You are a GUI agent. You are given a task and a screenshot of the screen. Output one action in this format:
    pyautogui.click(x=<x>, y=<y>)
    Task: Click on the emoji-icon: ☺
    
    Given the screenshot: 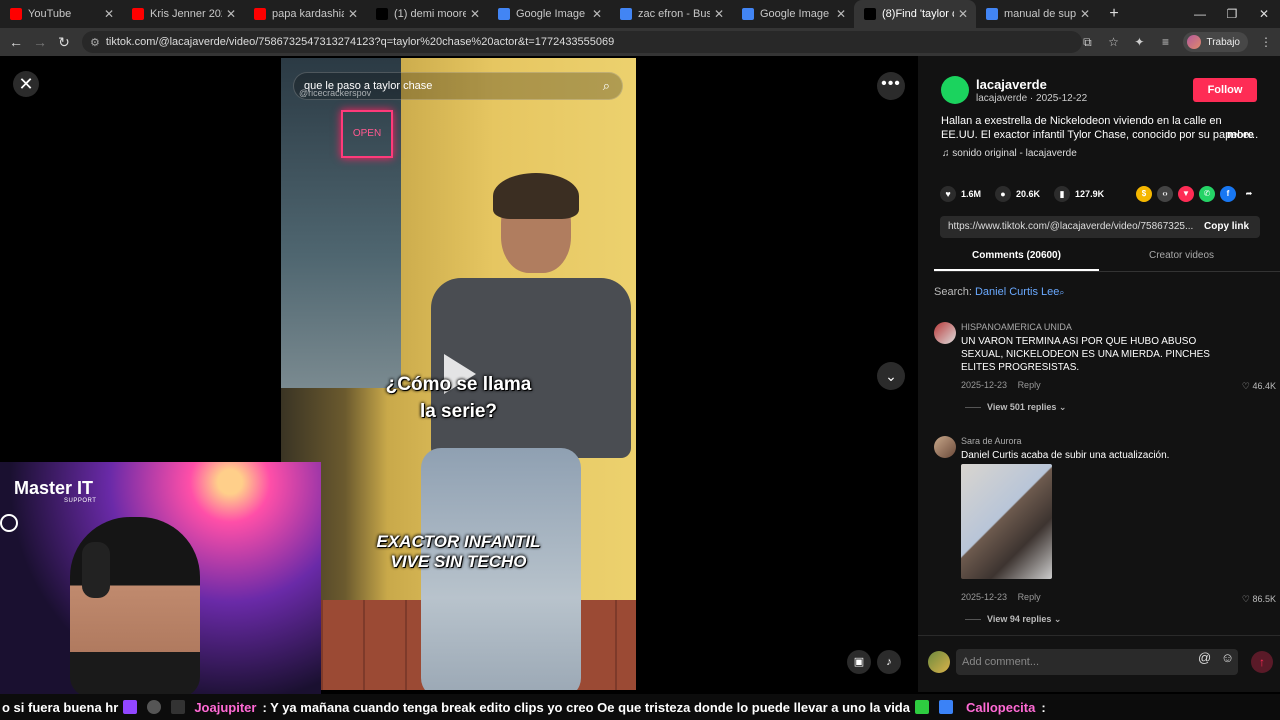 What is the action you would take?
    pyautogui.click(x=1227, y=657)
    